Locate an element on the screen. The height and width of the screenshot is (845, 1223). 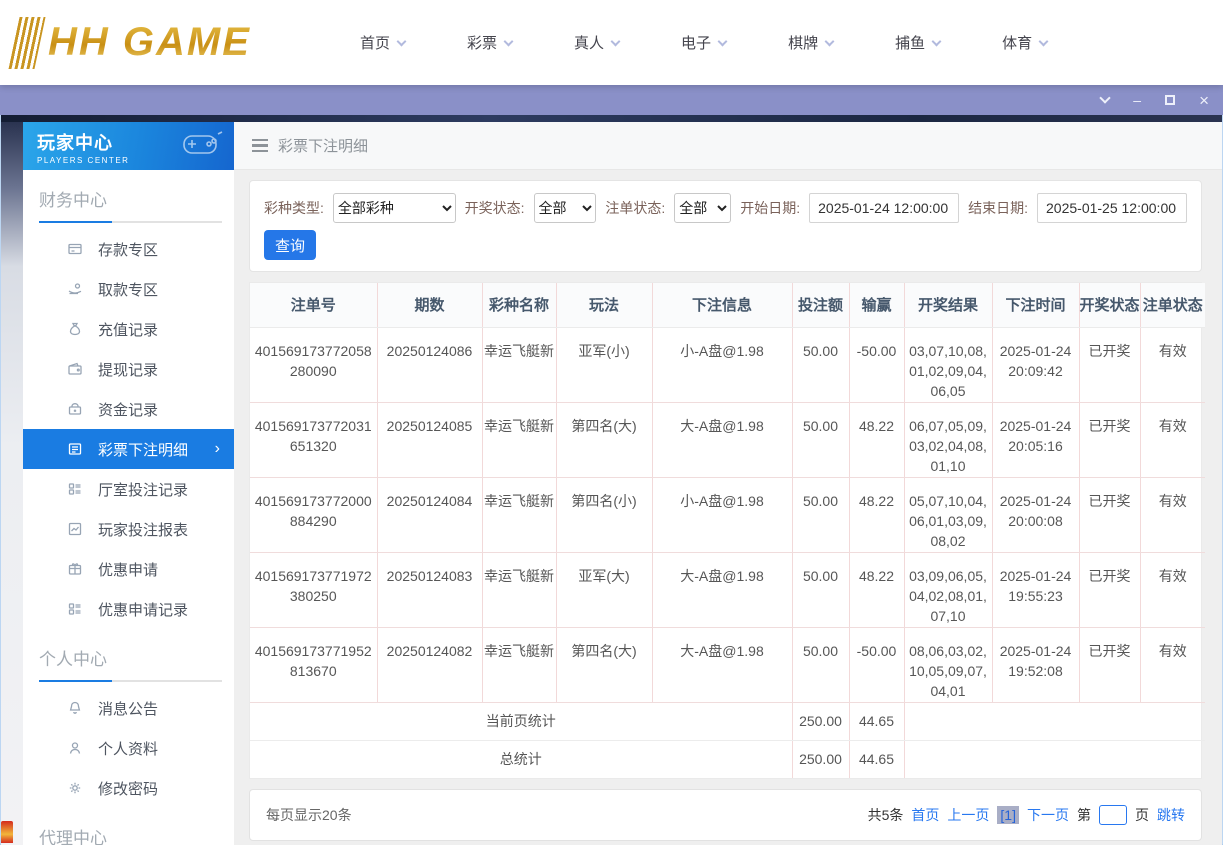
cell-play: 第四名(小) is located at coordinates (604, 515).